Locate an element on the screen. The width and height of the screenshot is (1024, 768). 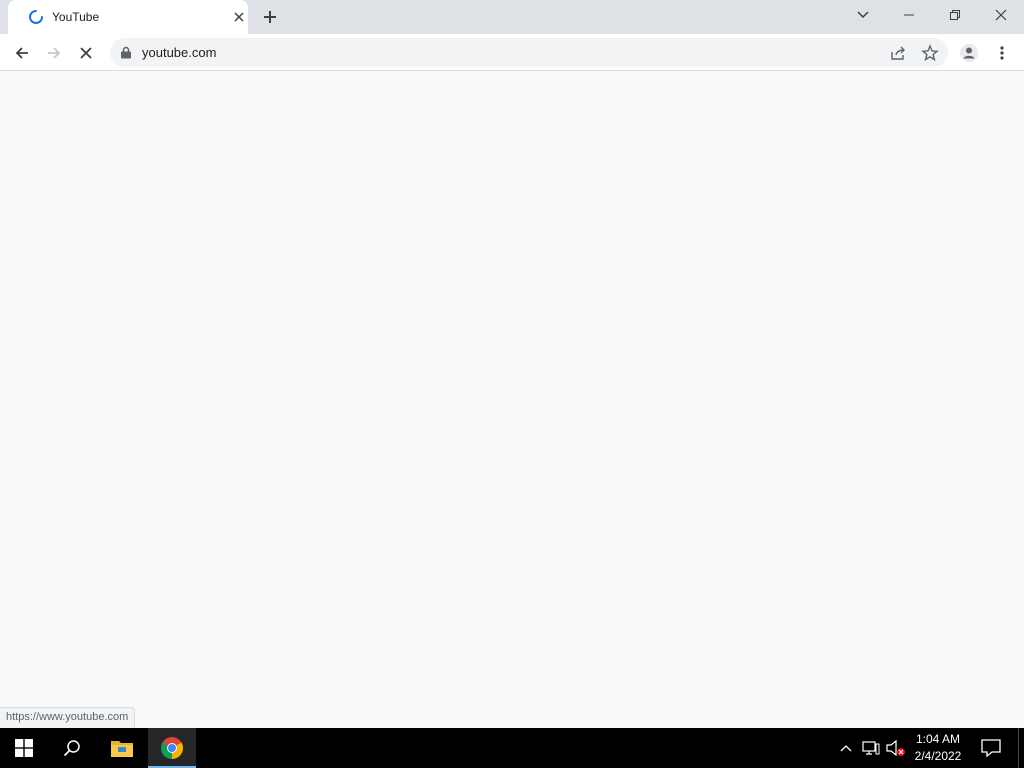
tab-youtube: YouTube is located at coordinates (128, 17).